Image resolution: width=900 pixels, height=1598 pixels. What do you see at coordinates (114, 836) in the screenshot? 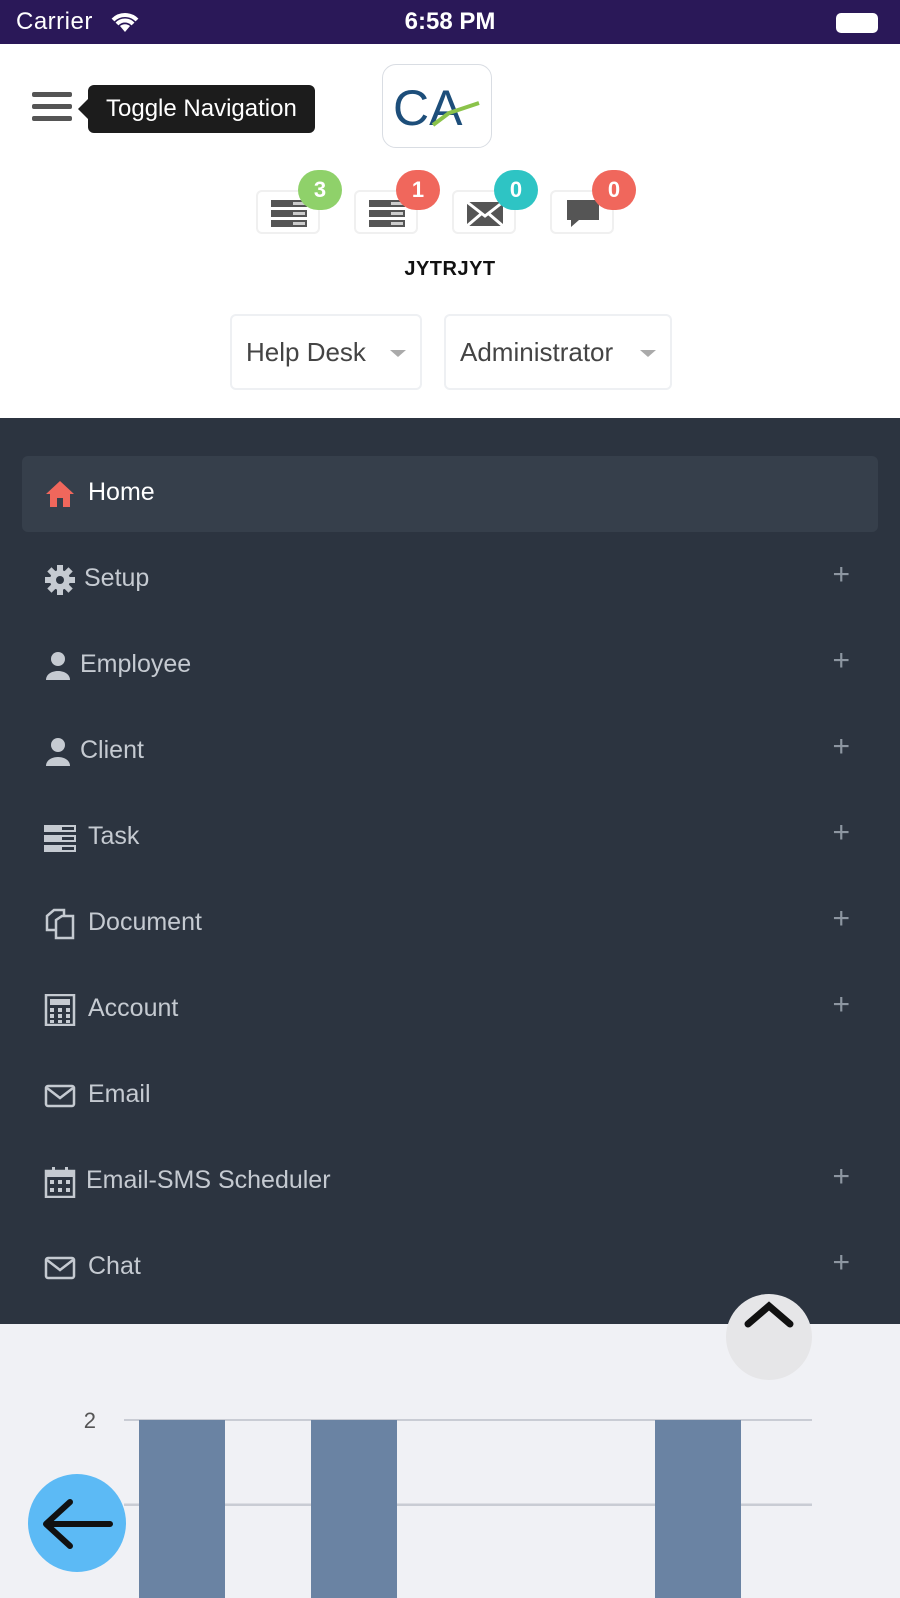
I see `sidebar-item-label: Task` at bounding box center [114, 836].